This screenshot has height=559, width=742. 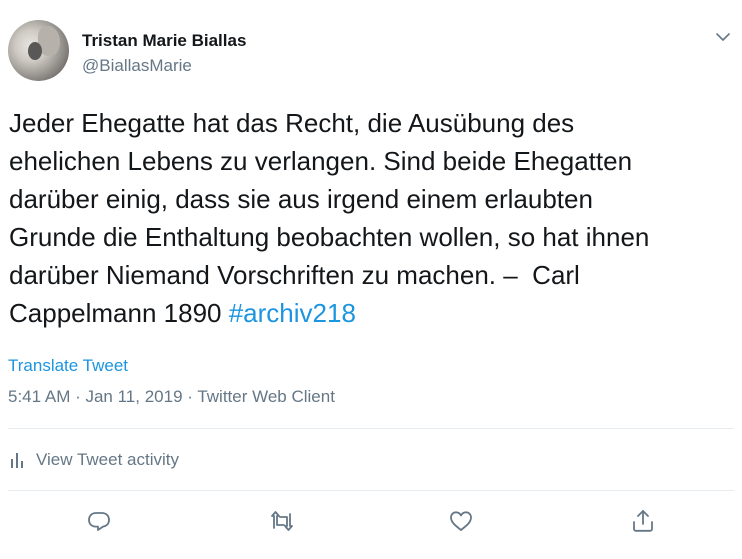 I want to click on view-tweet-activity-label: View Tweet activity, so click(x=107, y=459).